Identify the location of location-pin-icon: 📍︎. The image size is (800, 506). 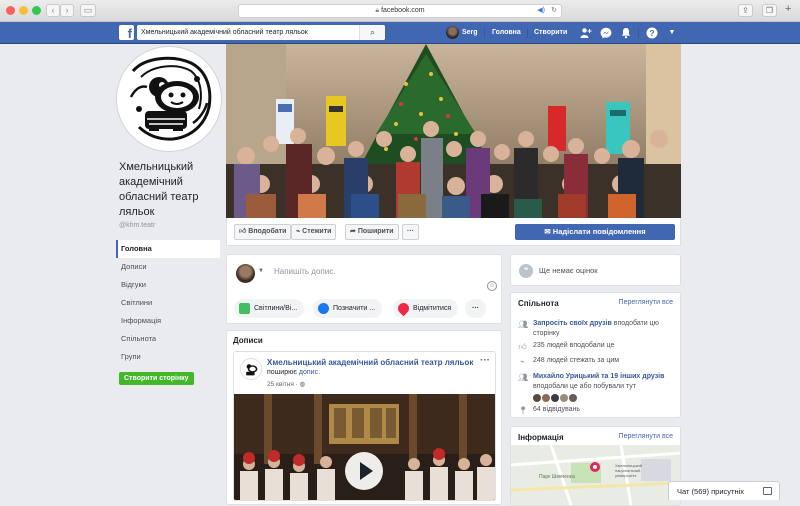
(523, 410).